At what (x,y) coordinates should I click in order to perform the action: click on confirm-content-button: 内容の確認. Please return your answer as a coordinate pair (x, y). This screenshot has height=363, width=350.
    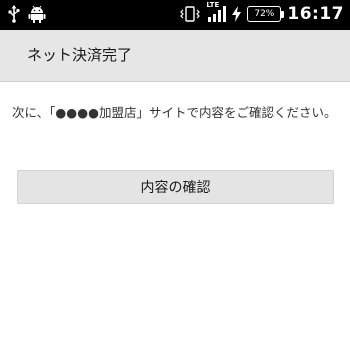
    Looking at the image, I should click on (175, 187).